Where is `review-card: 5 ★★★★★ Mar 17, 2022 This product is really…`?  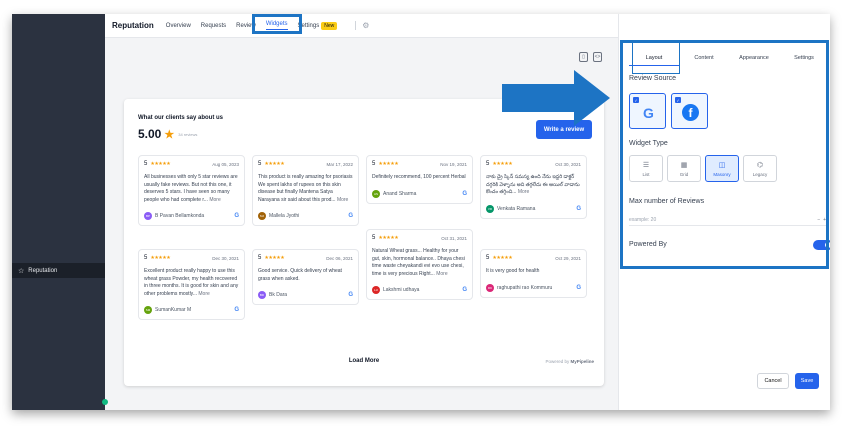 review-card: 5 ★★★★★ Mar 17, 2022 This product is really… is located at coordinates (305, 190).